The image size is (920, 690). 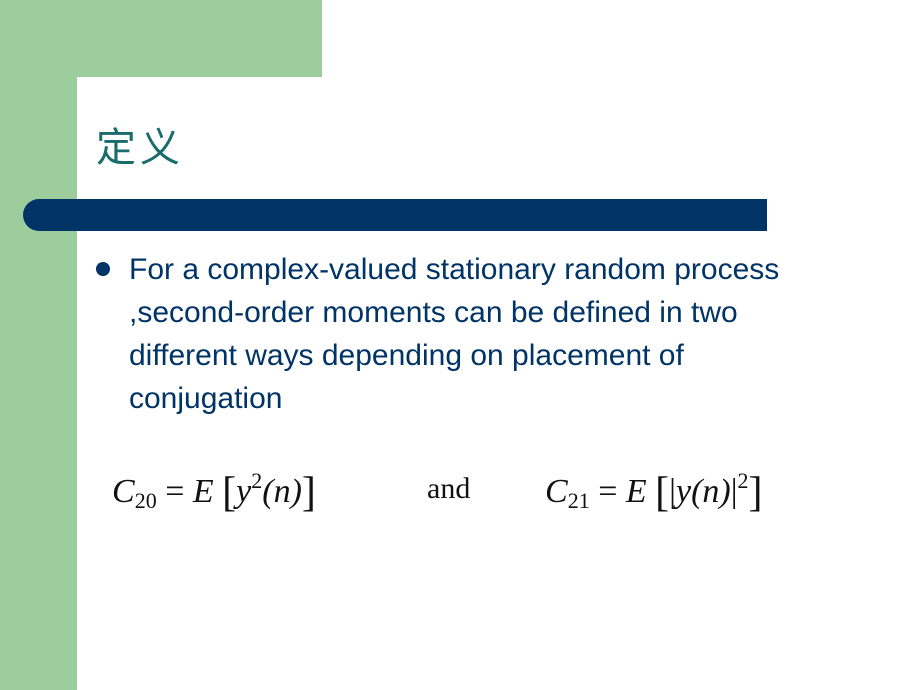 I want to click on formula-c20: C20 = E [y2(n)], so click(x=214, y=492).